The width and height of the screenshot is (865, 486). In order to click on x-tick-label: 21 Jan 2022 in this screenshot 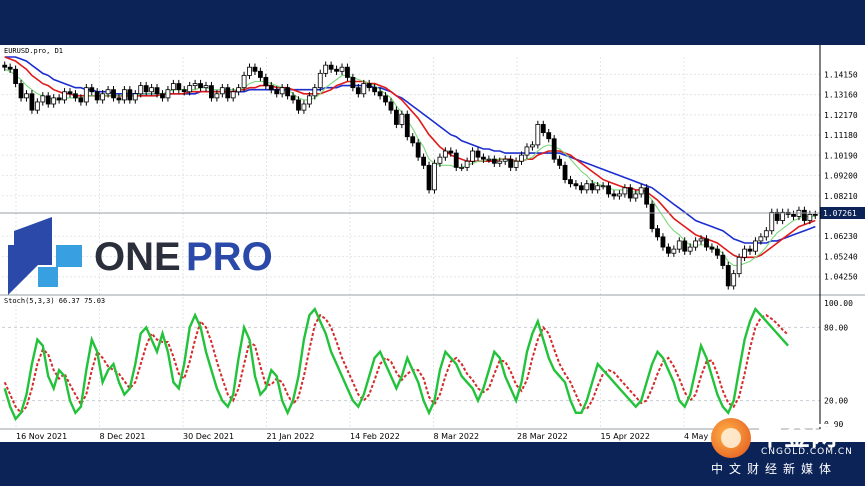, I will do `click(291, 436)`.